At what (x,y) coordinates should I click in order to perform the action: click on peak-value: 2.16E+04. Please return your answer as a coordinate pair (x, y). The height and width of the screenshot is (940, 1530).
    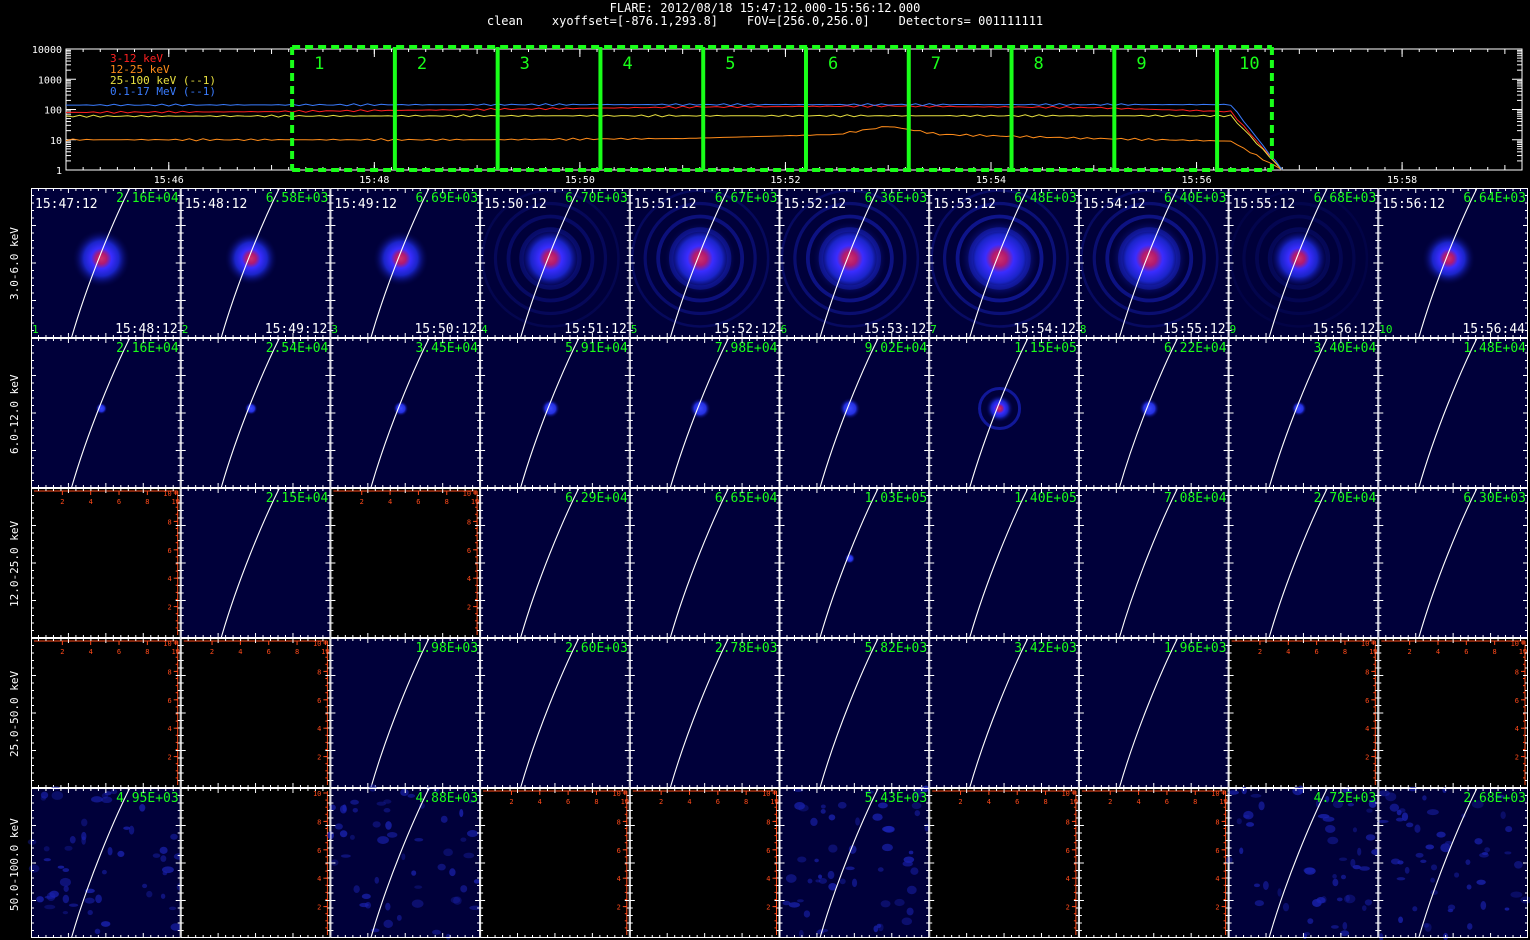
    Looking at the image, I should click on (147, 348).